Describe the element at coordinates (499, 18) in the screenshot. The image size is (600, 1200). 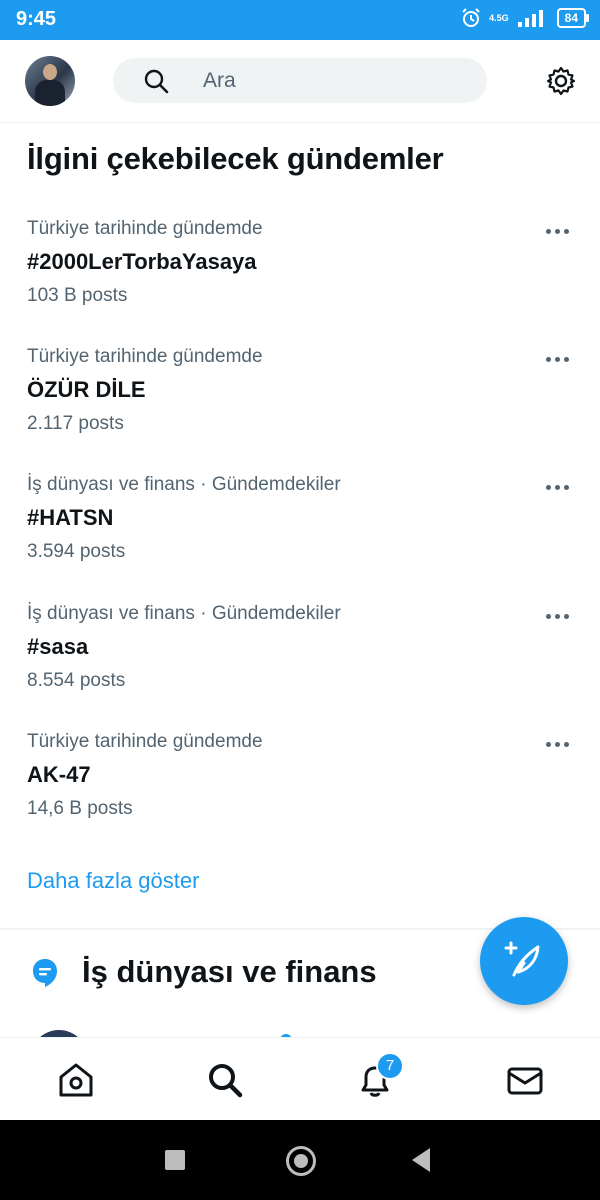
I see `network-type: 4.5G` at that location.